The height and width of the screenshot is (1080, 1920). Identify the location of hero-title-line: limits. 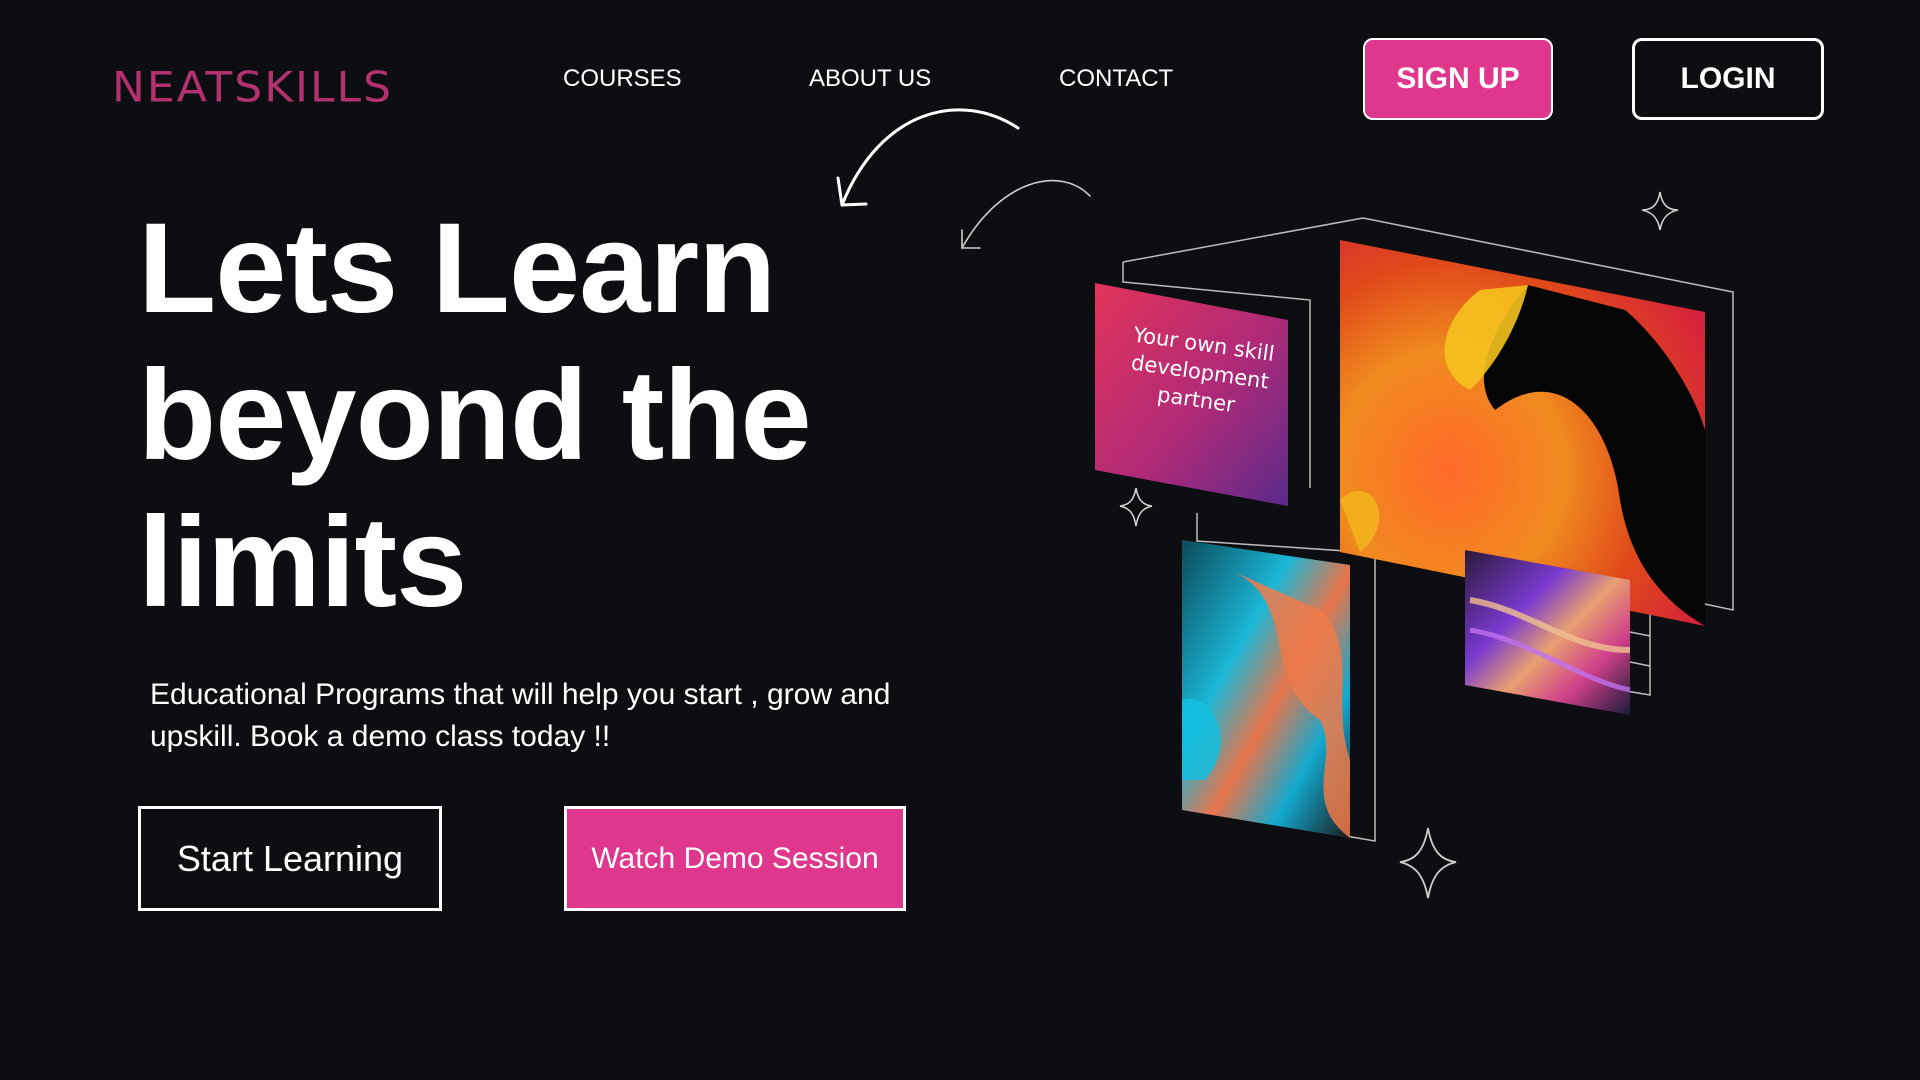
(302, 562).